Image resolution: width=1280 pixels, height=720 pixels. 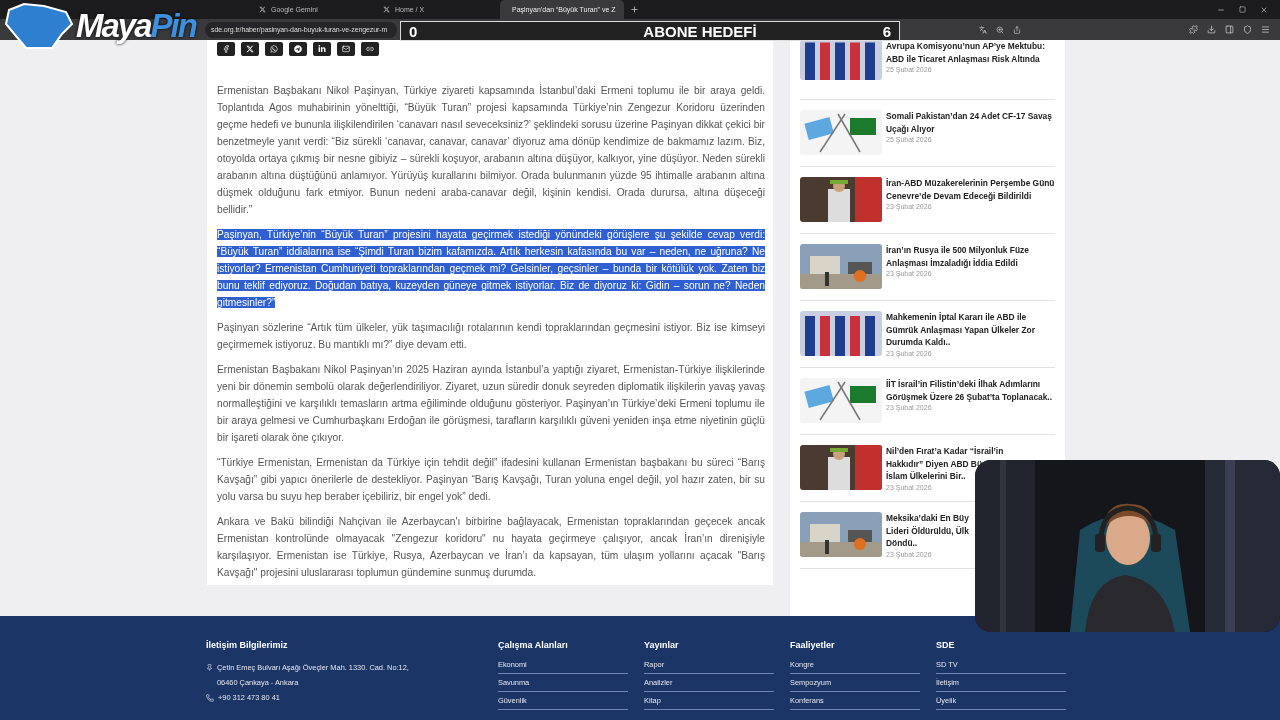 What do you see at coordinates (491, 480) in the screenshot?
I see `article-paragraph: “Türkiye Ermenistan, Ermenistan da Türkiye için tehdit değil” ifadesini kullanan Ermenistan başbakanı bu süreci “Barış Kavşağı” gibi yapıcı önerilerle de destekliyor. Paşinyan “Barış Kavşağı, Turan yoluna engel değil, yol hazır zaten, bir su yolu varsa bu suyu hep beraber içebiliriz, bir engel yok” dedi.` at bounding box center [491, 480].